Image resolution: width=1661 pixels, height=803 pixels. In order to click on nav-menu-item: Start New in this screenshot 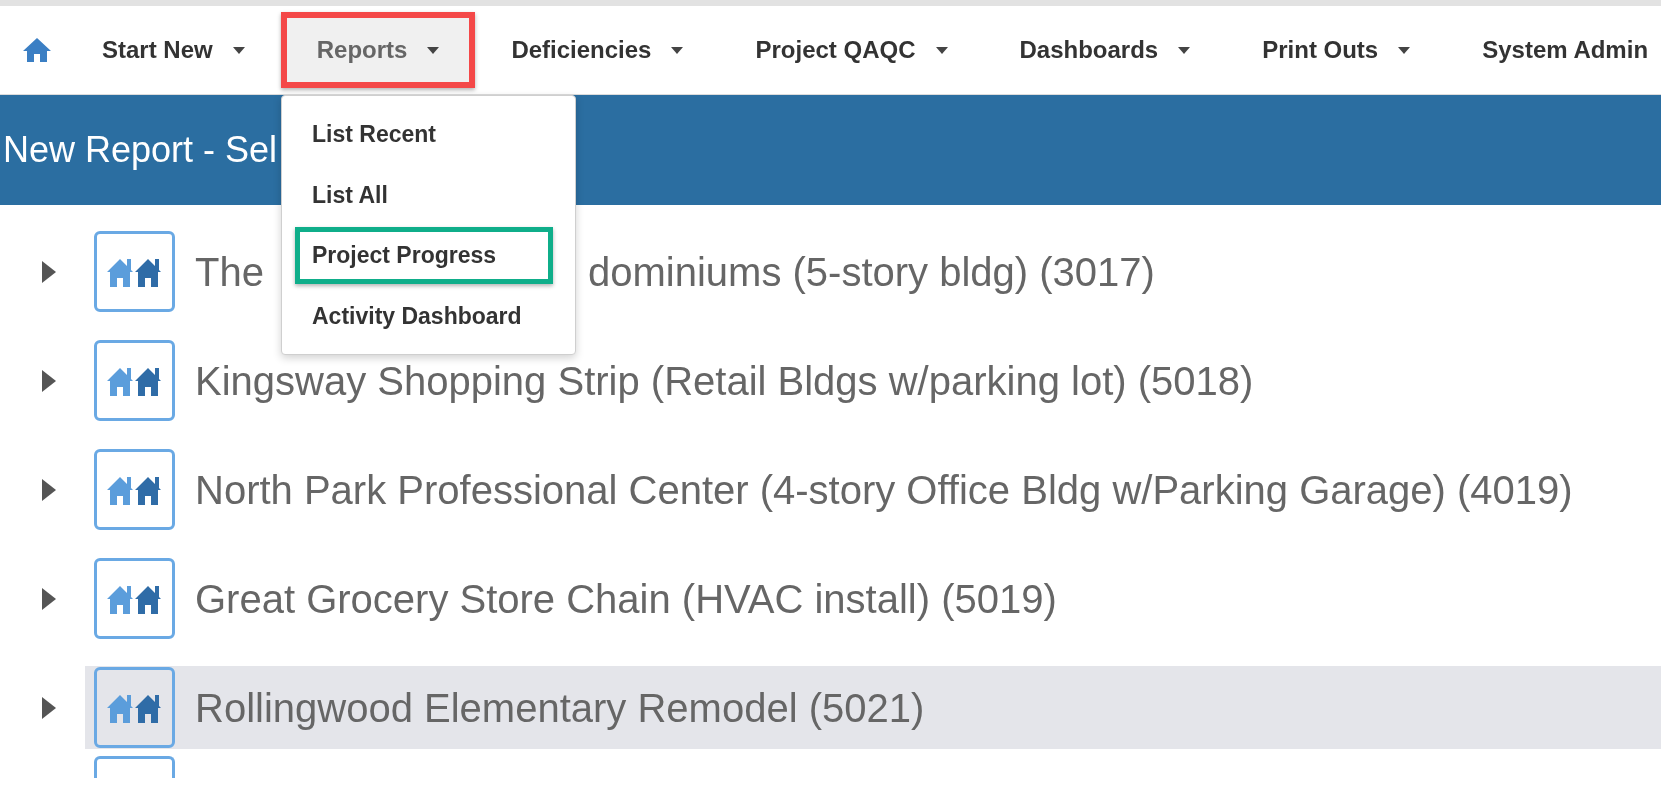, I will do `click(173, 50)`.